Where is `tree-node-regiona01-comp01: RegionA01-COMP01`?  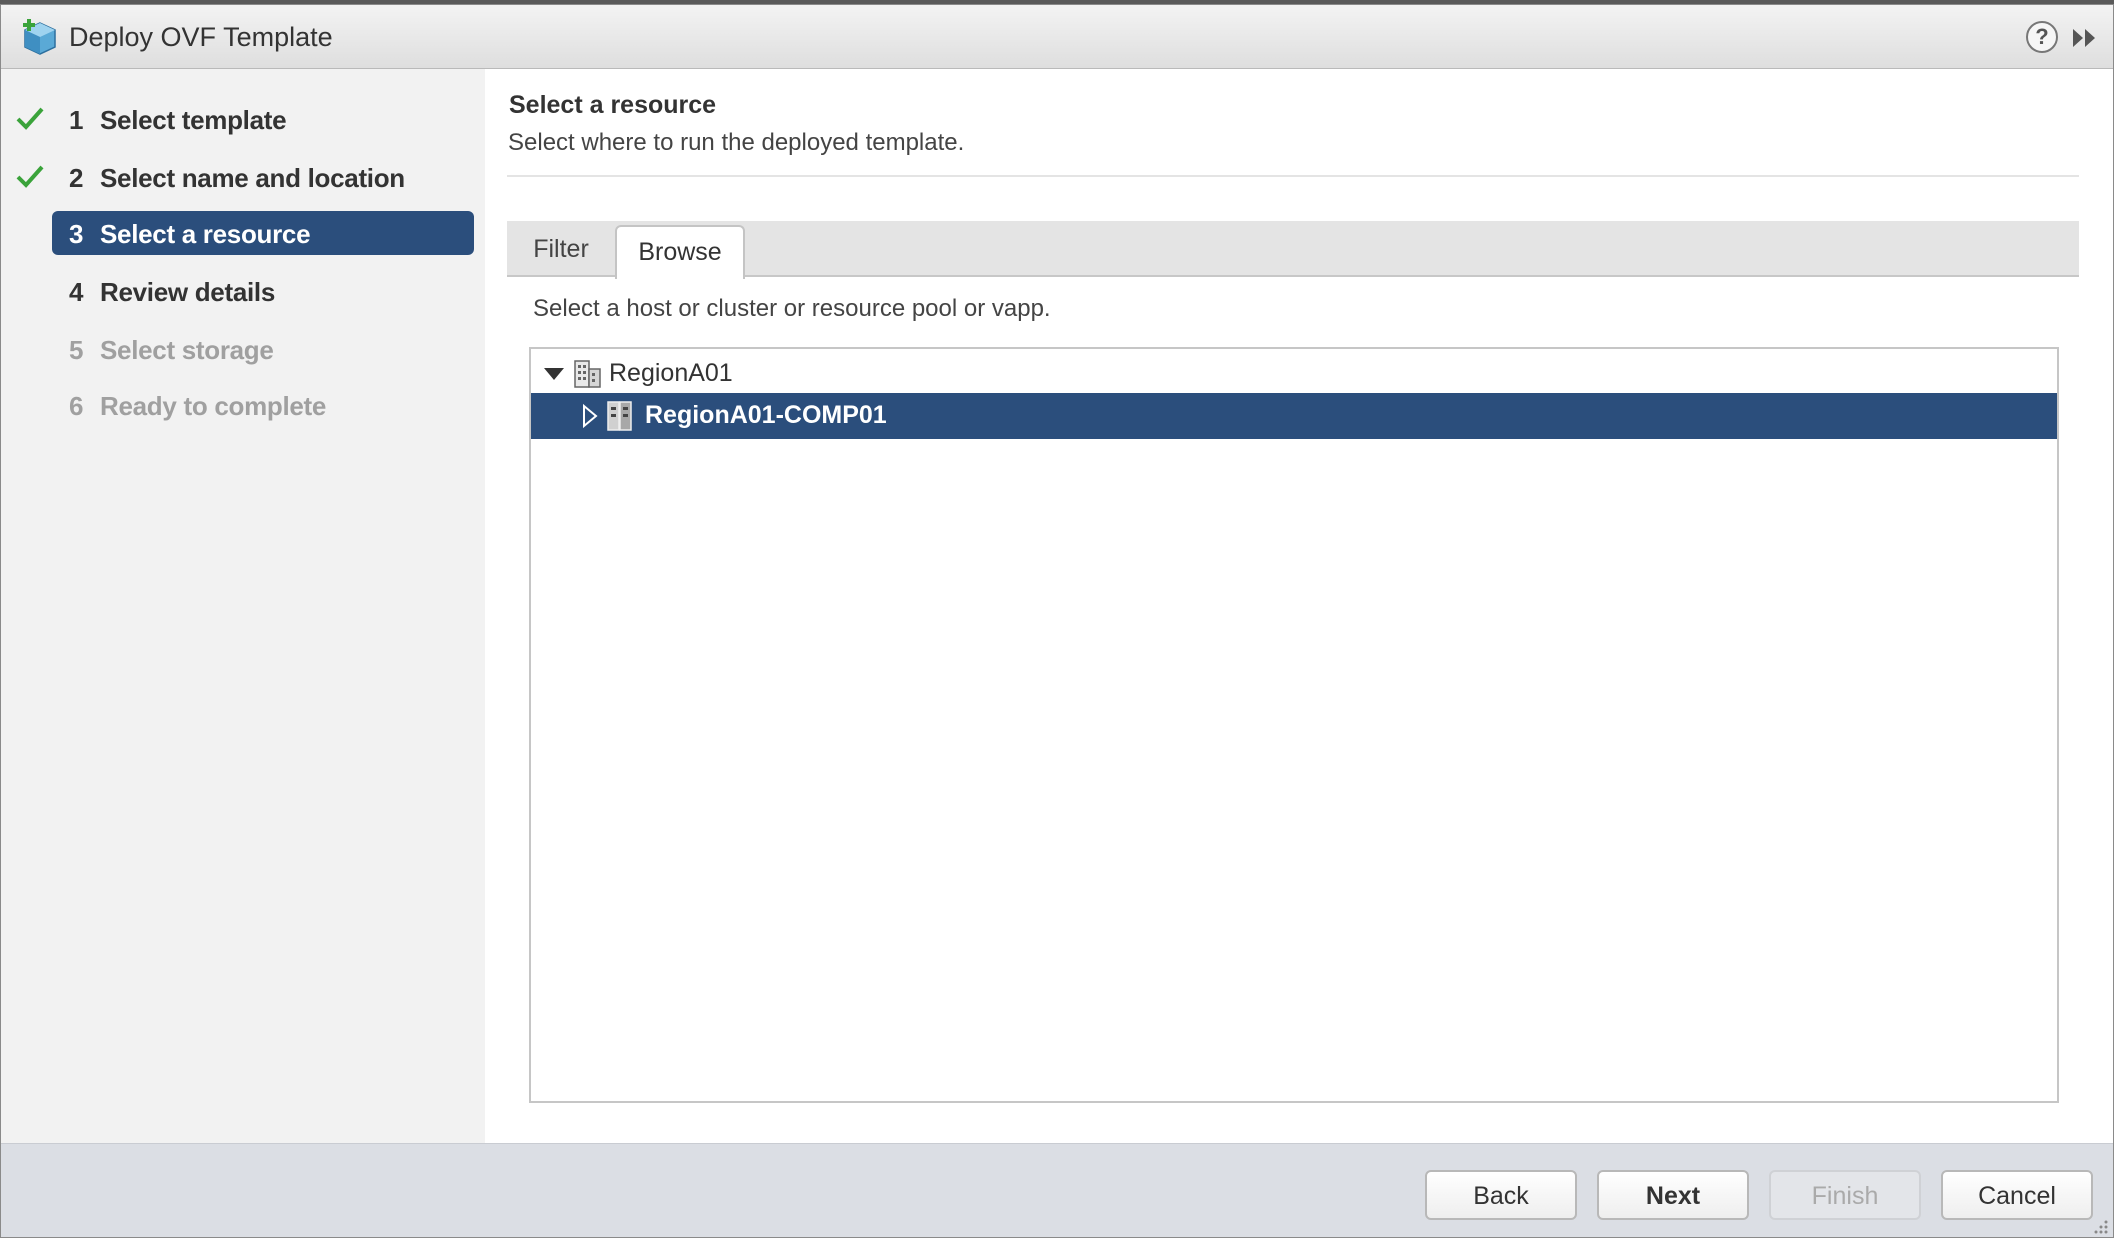
tree-node-regiona01-comp01: RegionA01-COMP01 is located at coordinates (1294, 416).